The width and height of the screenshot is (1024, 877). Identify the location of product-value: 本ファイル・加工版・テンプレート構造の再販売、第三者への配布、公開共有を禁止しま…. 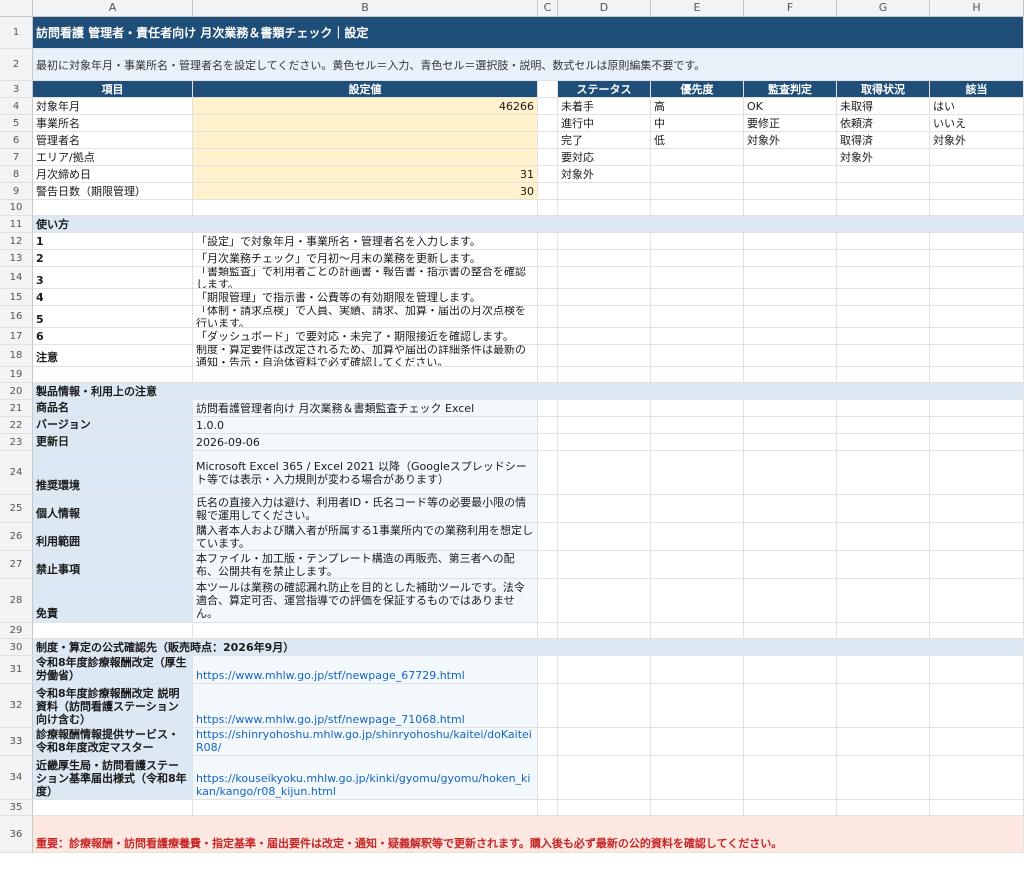
(365, 565).